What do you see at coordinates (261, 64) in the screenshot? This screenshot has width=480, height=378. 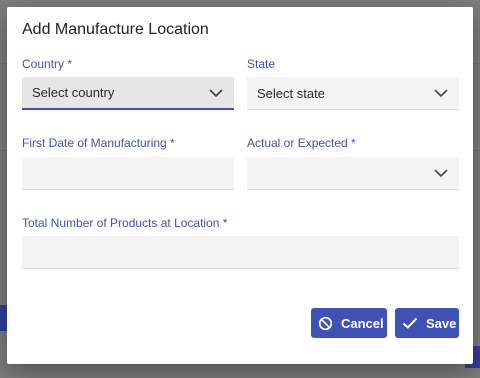 I see `state-label: State` at bounding box center [261, 64].